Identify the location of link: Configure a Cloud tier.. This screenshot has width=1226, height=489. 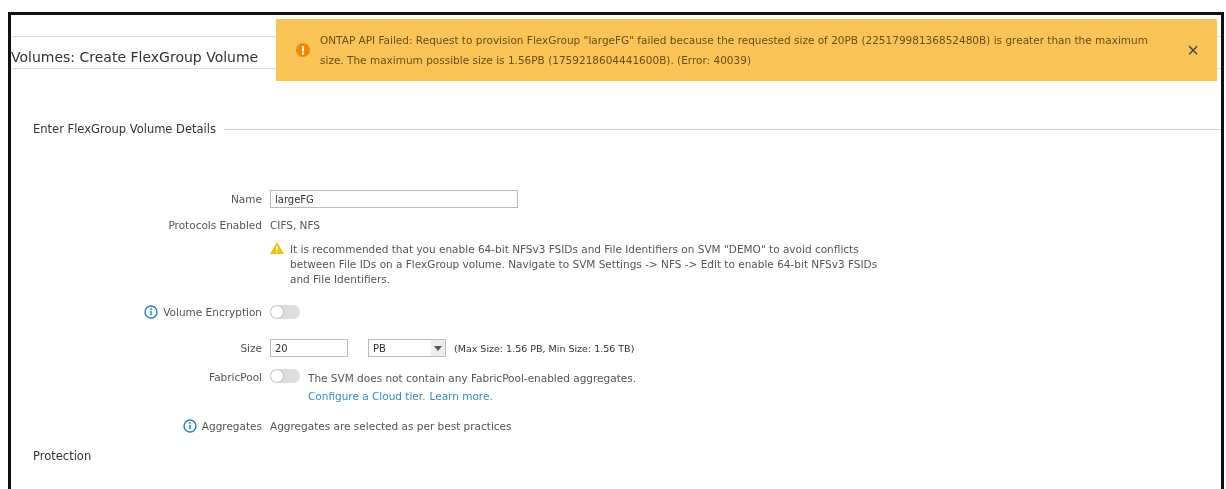
(367, 396).